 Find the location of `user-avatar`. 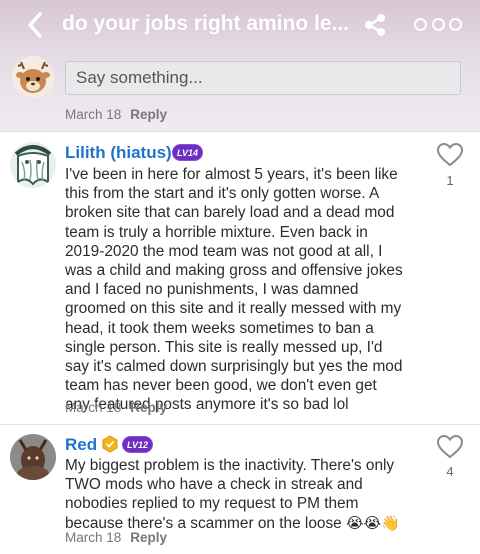

user-avatar is located at coordinates (33, 77).